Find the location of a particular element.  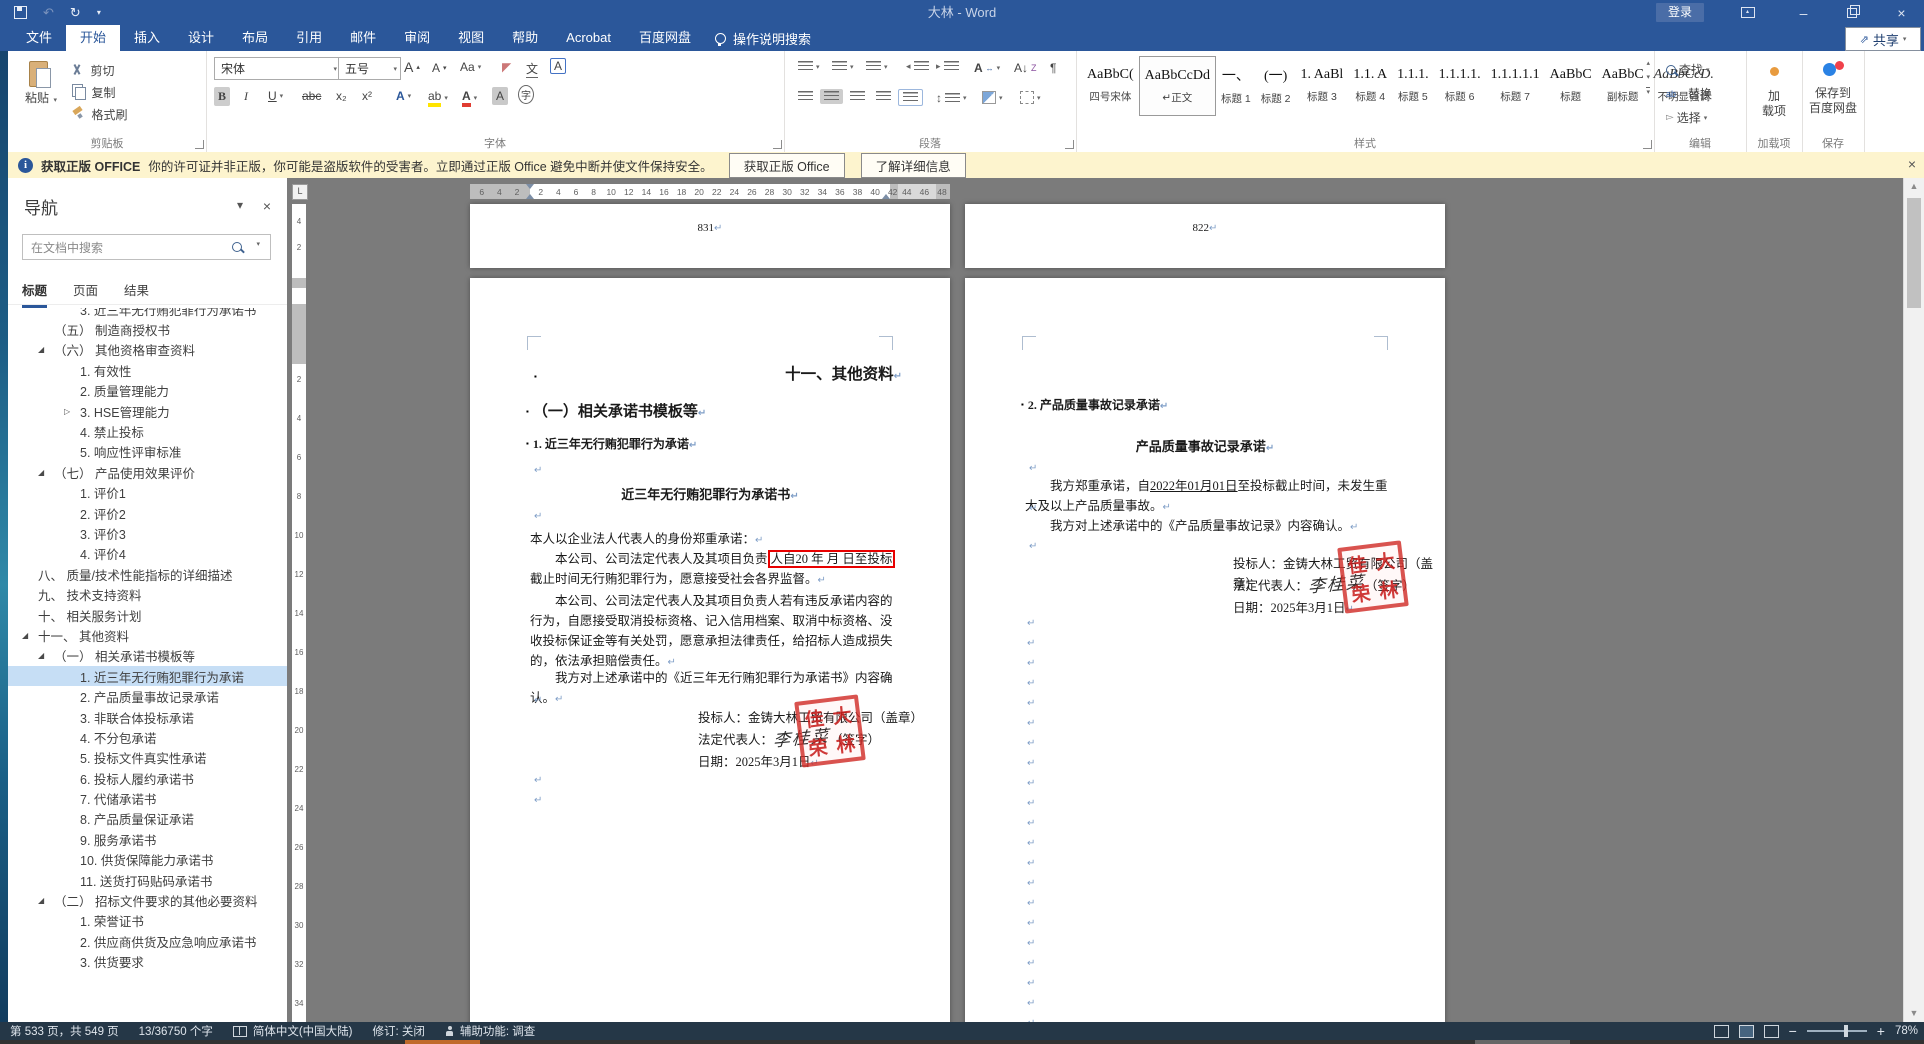

ribbon-tab: 设计 is located at coordinates (201, 38).